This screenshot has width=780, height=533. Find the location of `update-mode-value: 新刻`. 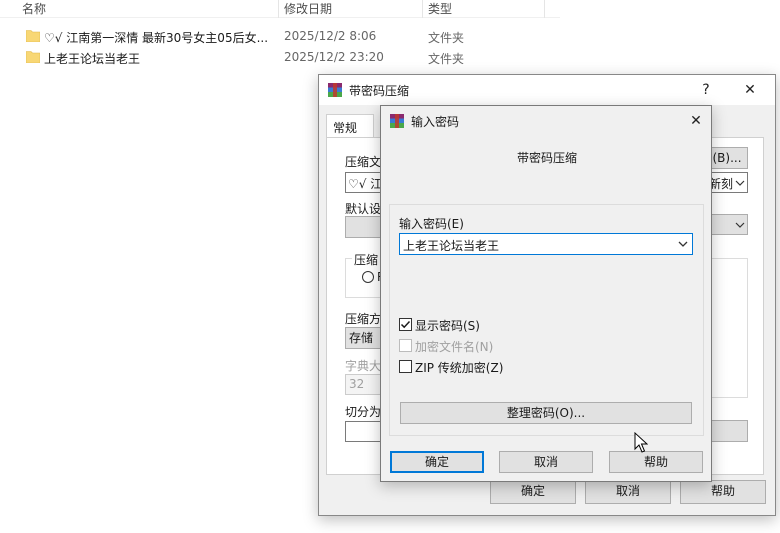

update-mode-value: 新刻 is located at coordinates (721, 184).